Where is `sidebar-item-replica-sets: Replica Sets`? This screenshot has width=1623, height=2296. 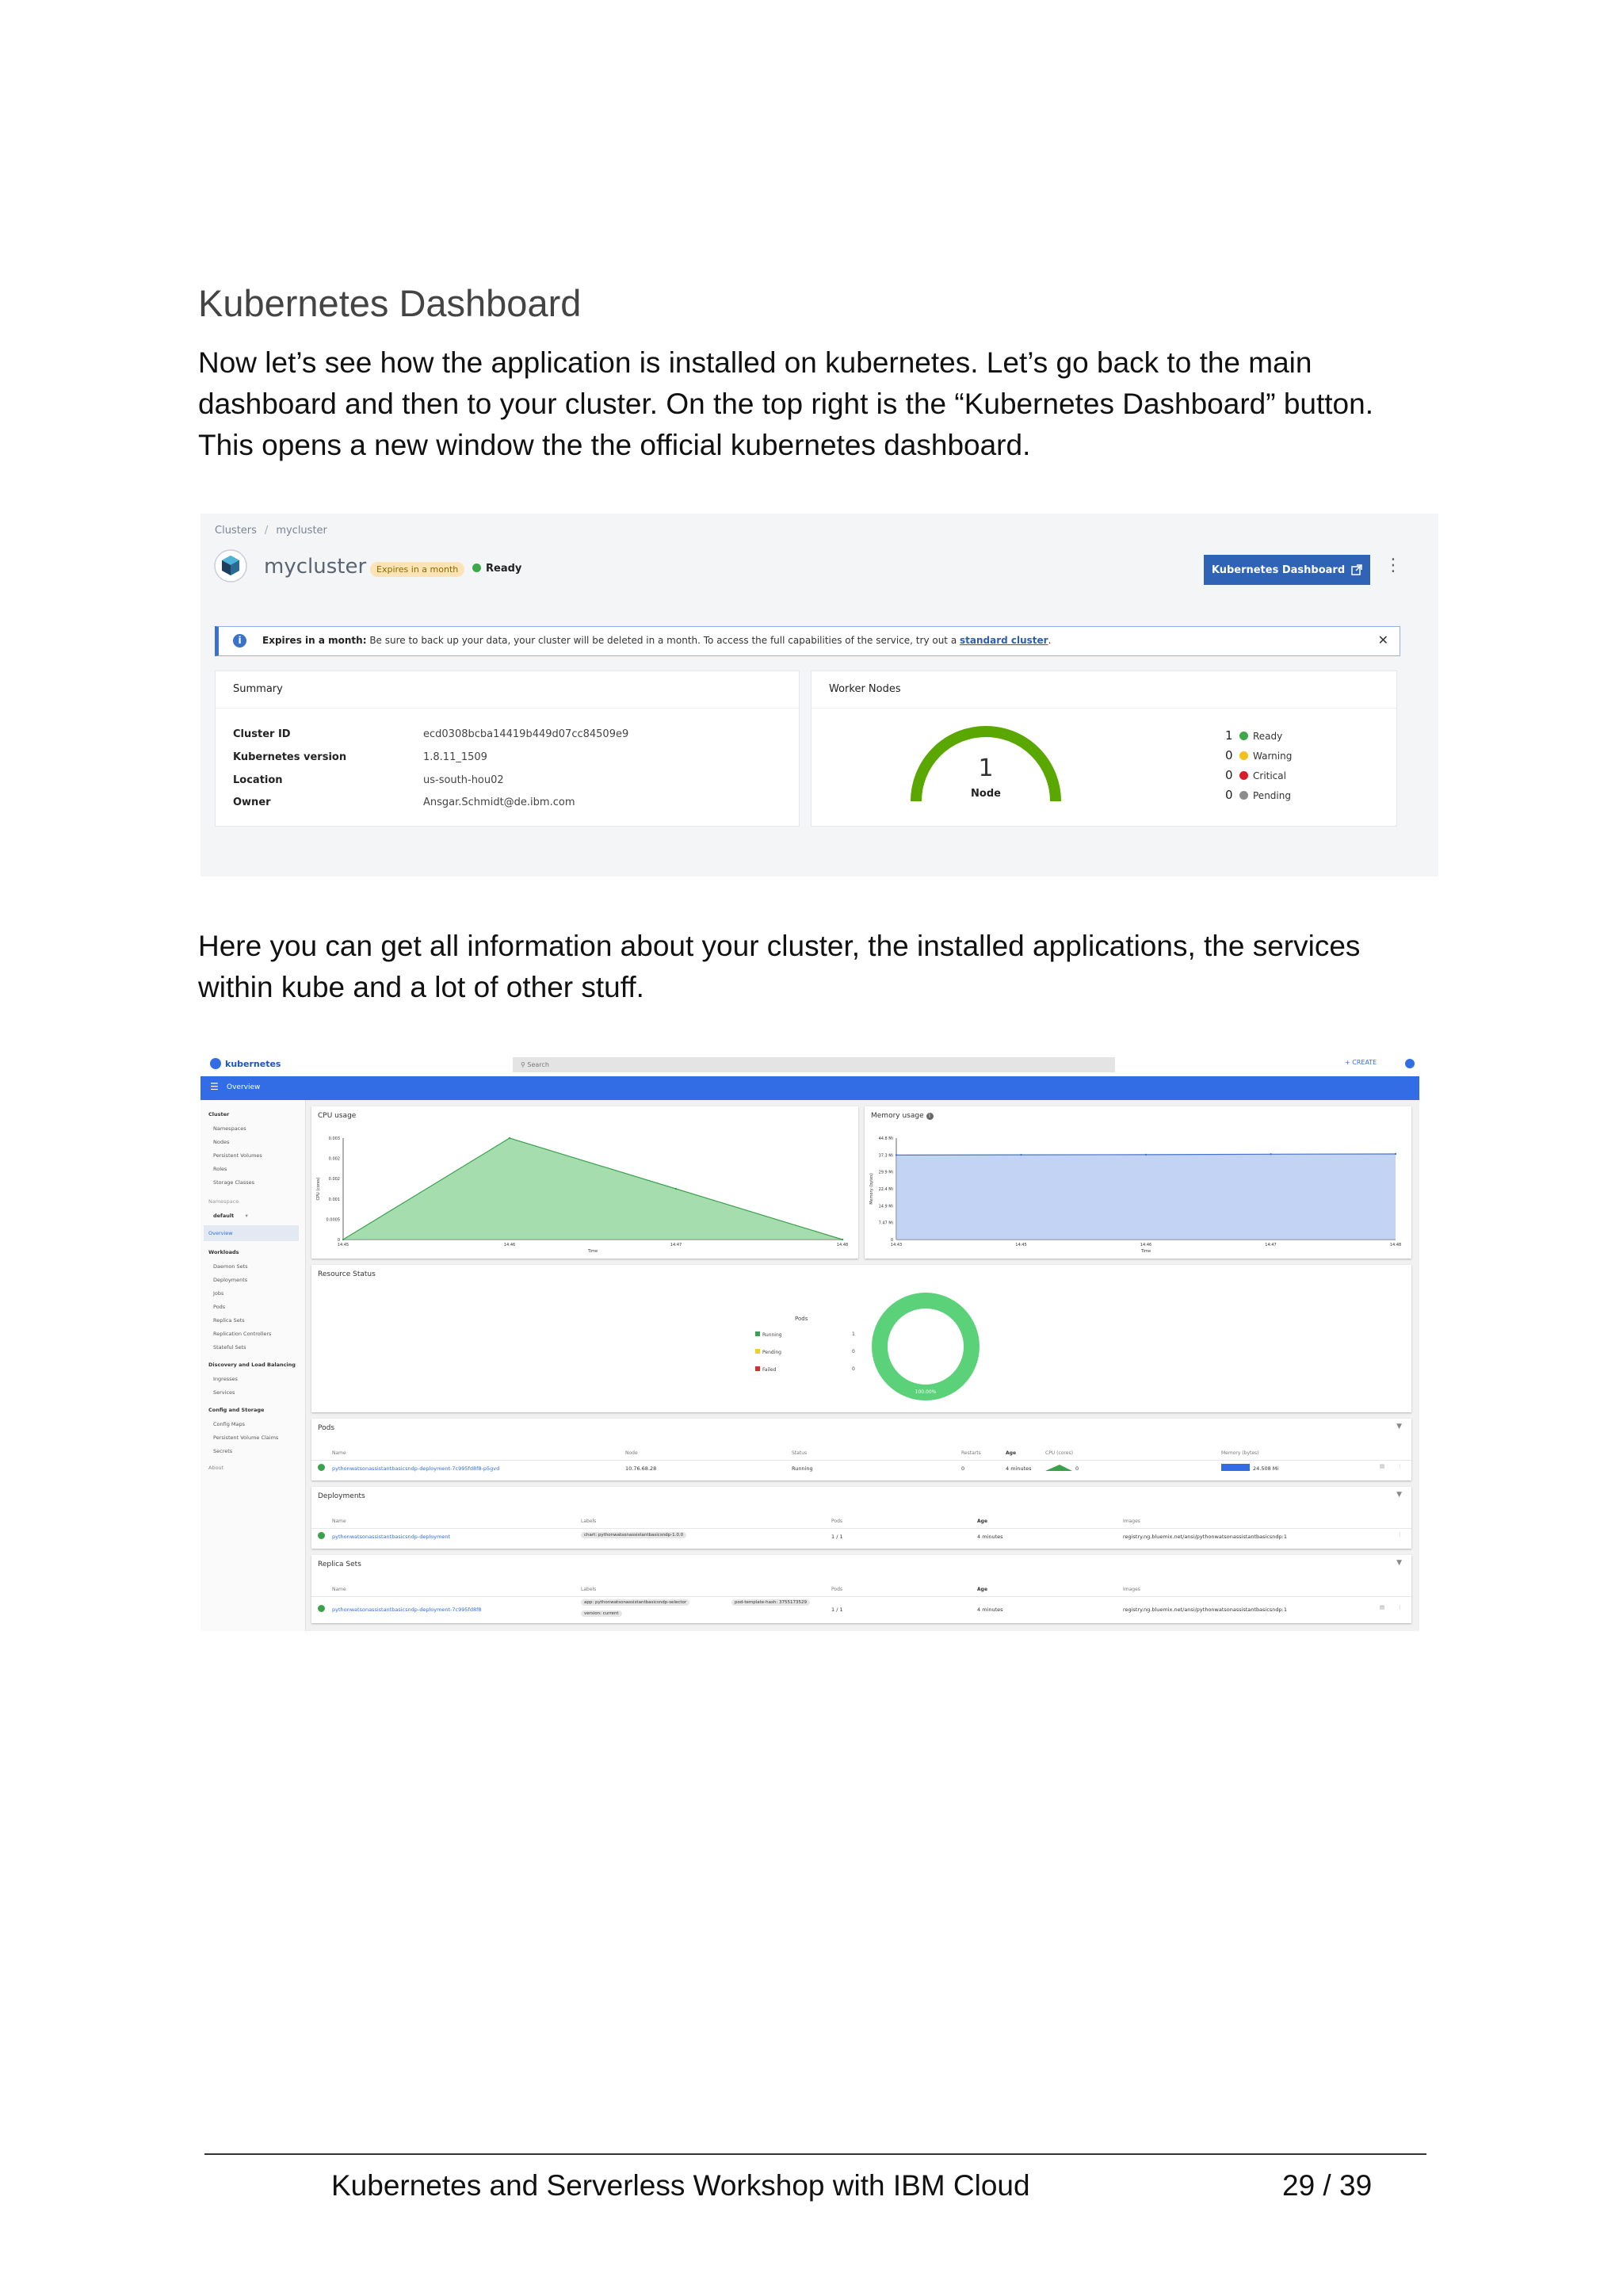
sidebar-item-replica-sets: Replica Sets is located at coordinates (229, 1320).